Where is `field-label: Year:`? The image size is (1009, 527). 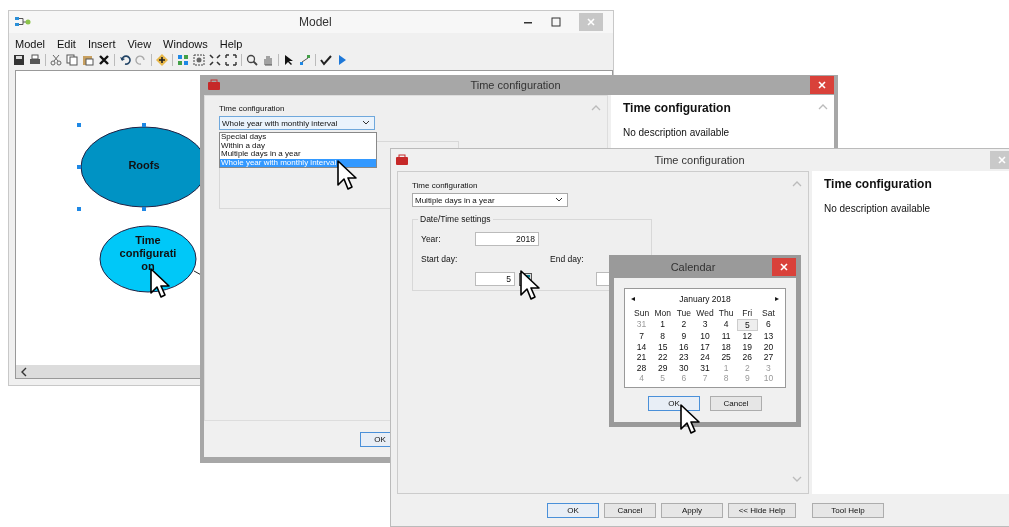
field-label: Year: is located at coordinates (431, 239).